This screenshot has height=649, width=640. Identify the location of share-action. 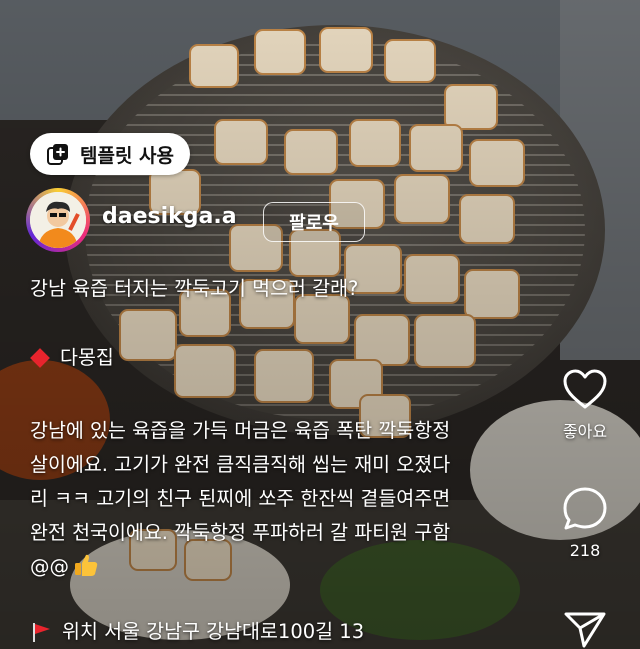
(585, 628).